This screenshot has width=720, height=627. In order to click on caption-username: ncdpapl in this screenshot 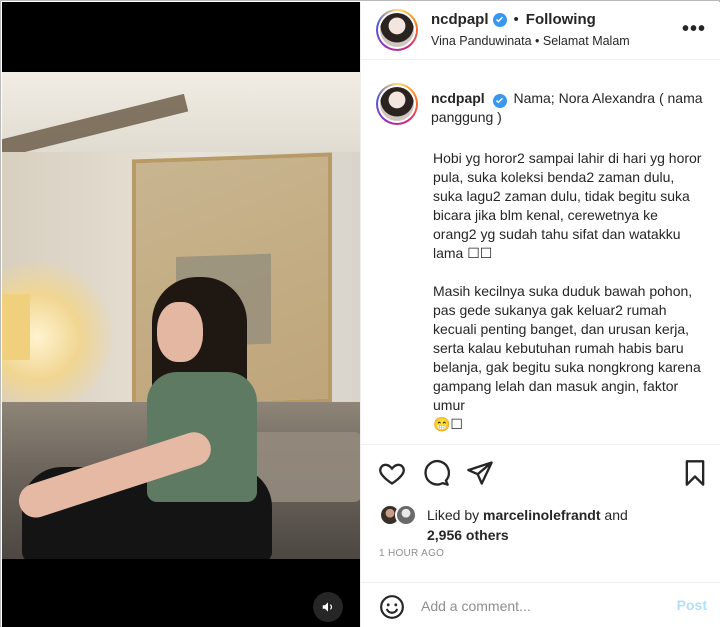, I will do `click(458, 98)`.